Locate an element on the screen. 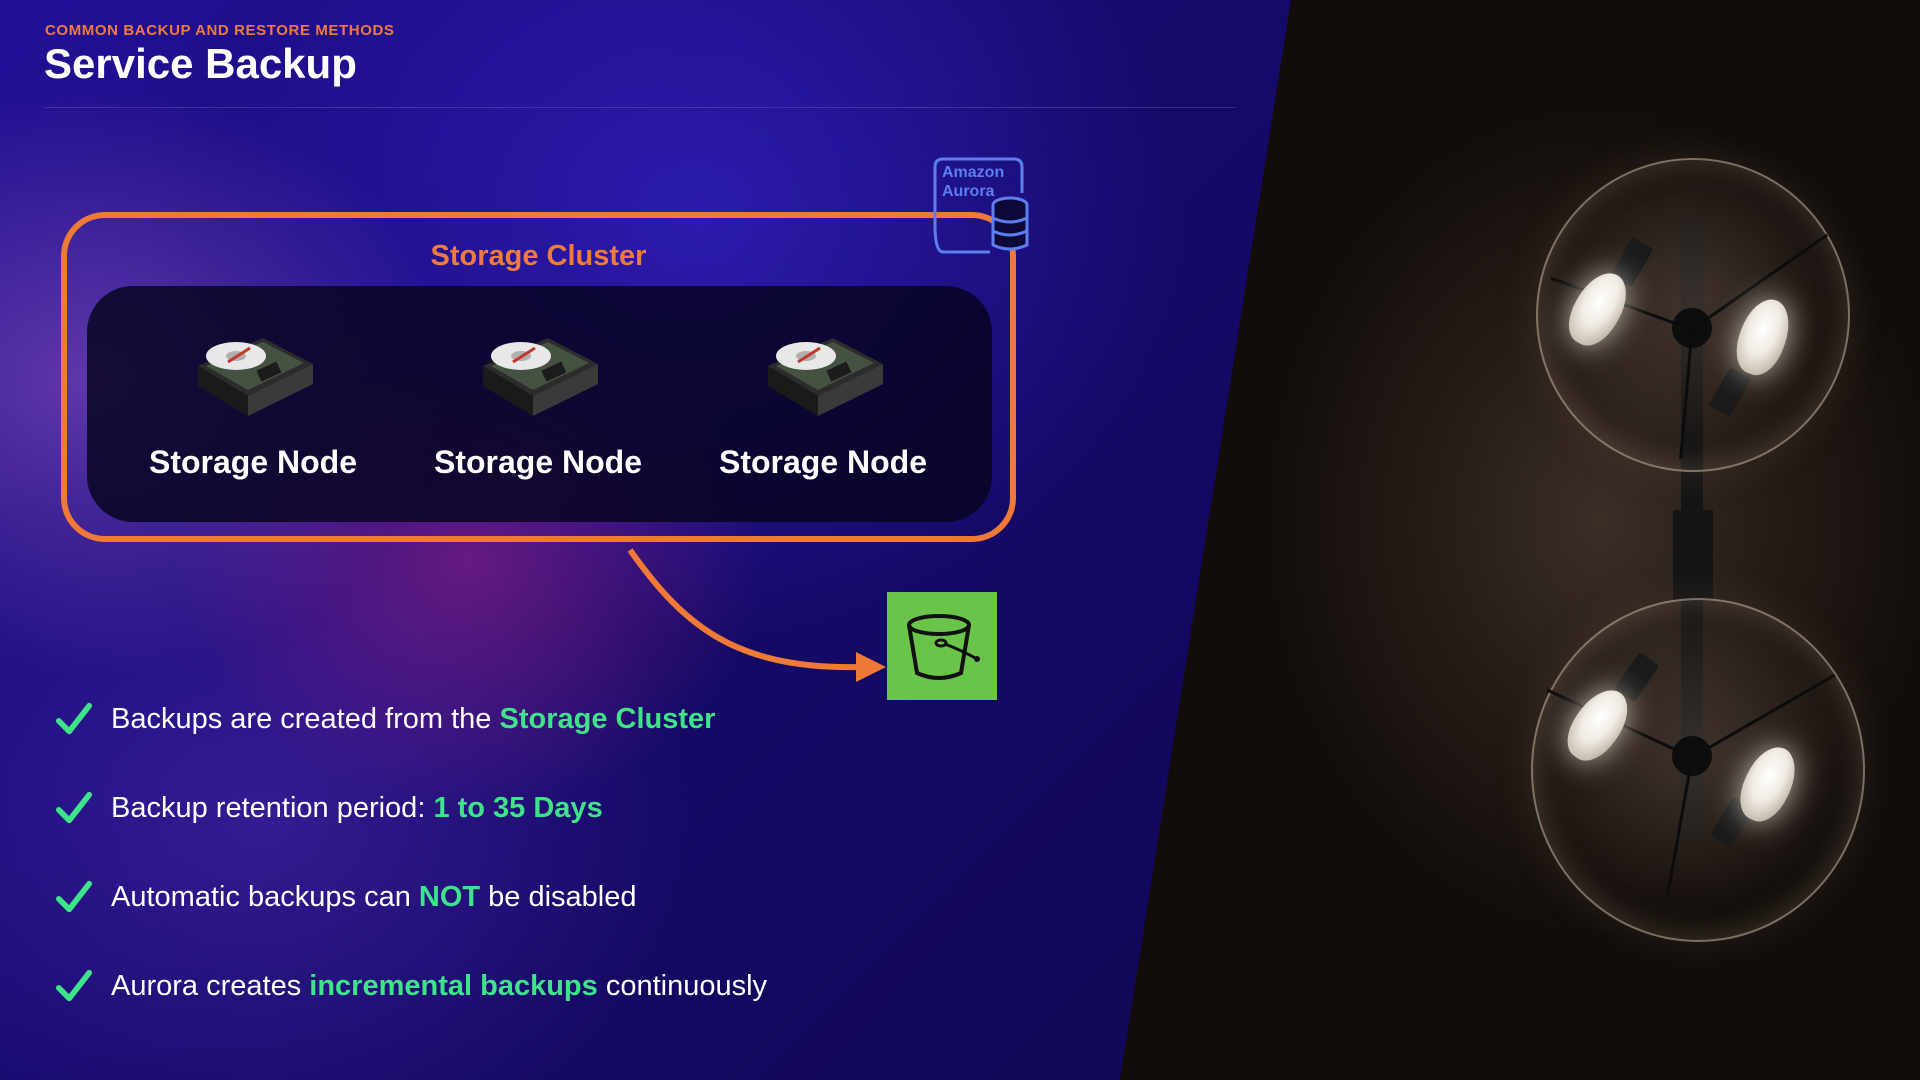  aurora-label-line1: Amazon is located at coordinates (973, 172).